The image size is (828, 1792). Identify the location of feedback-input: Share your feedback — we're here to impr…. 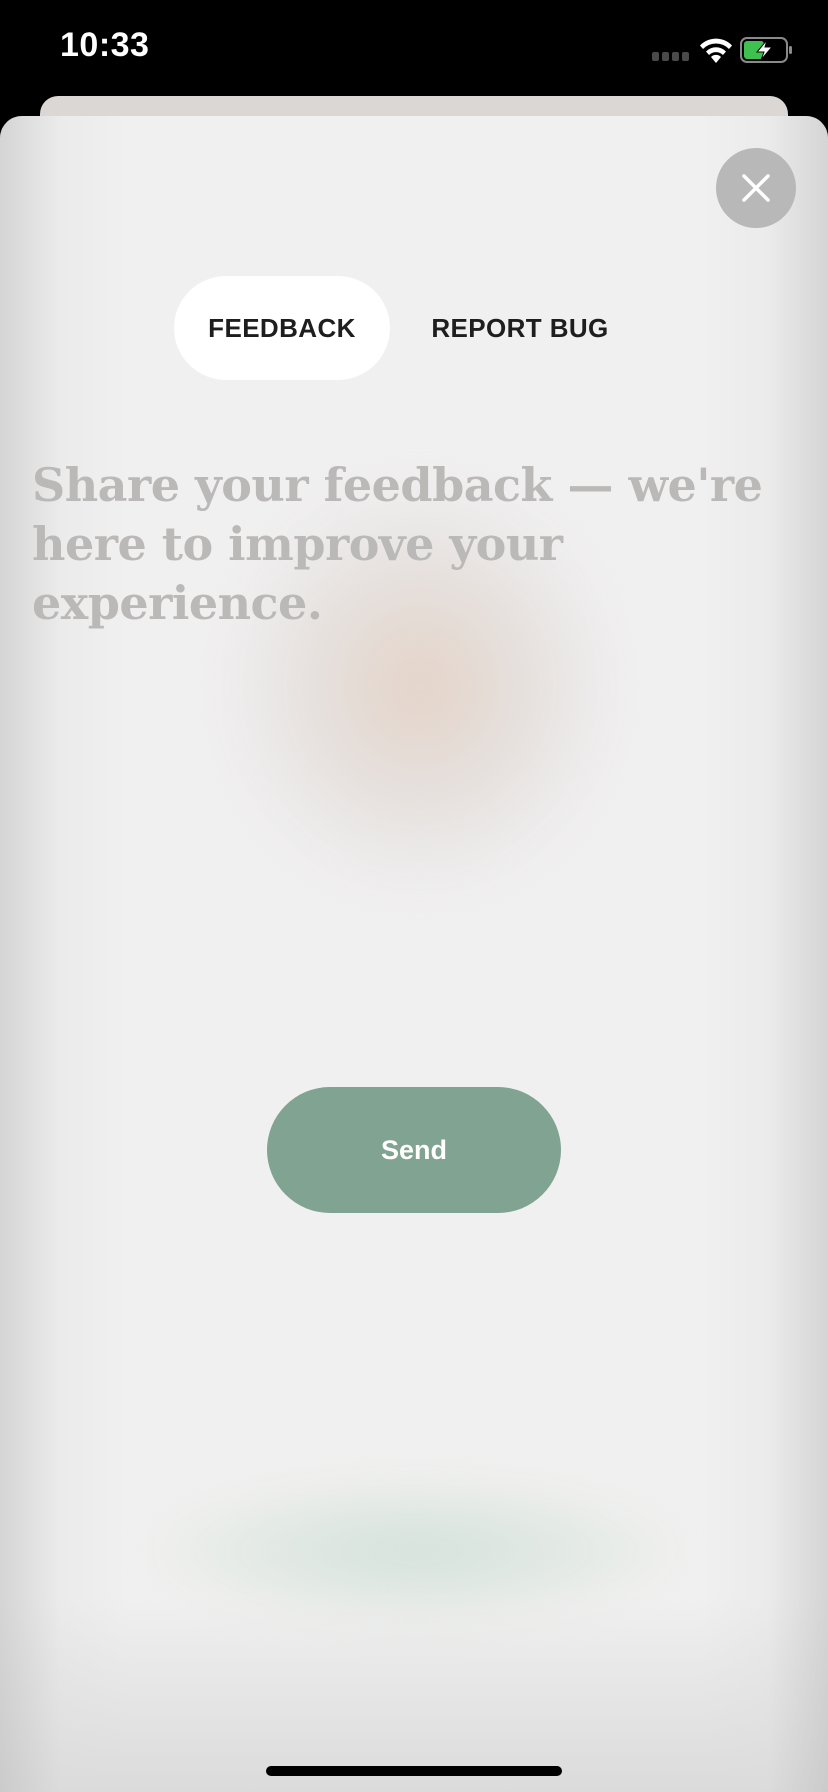
(402, 544).